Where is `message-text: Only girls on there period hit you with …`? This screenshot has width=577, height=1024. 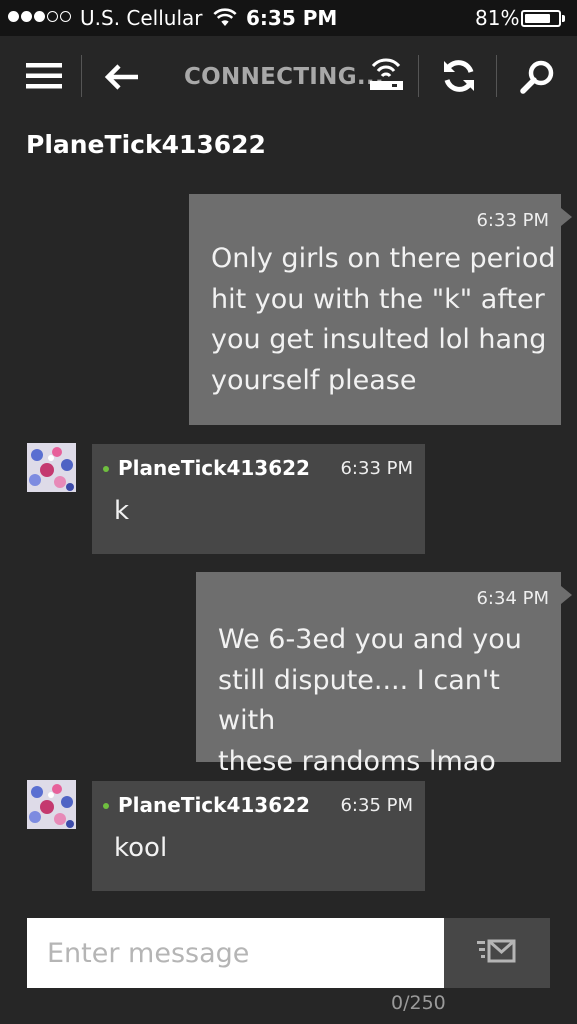 message-text: Only girls on there period hit you with … is located at coordinates (383, 319).